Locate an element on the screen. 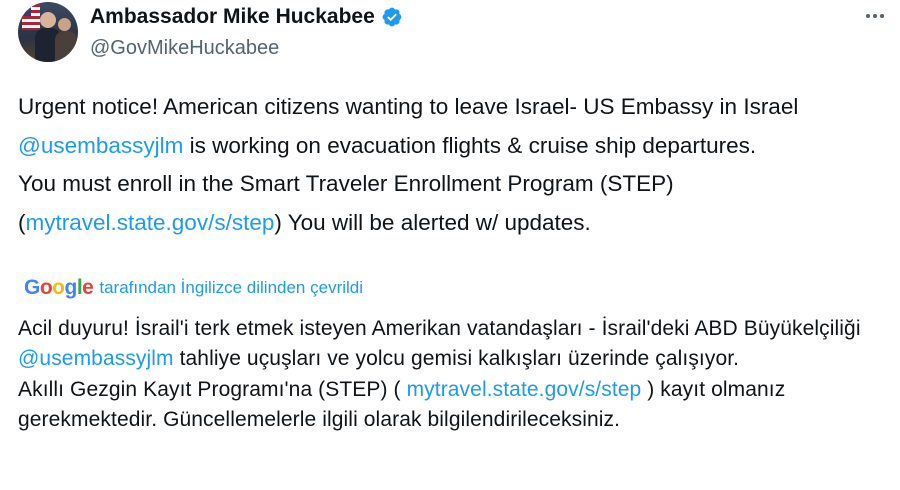 The height and width of the screenshot is (490, 900). translated-mention-link: @usembassyjlm is located at coordinates (96, 358).